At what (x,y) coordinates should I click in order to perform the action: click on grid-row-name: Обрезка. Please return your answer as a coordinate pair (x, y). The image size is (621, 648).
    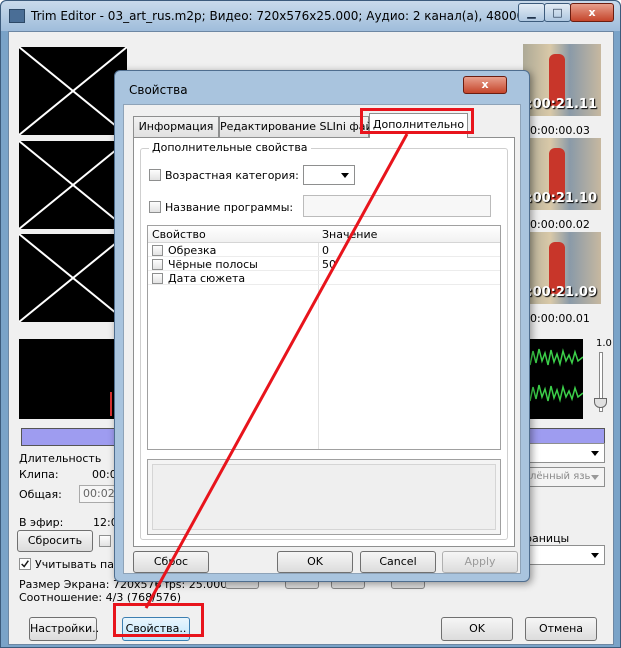
    Looking at the image, I should click on (192, 250).